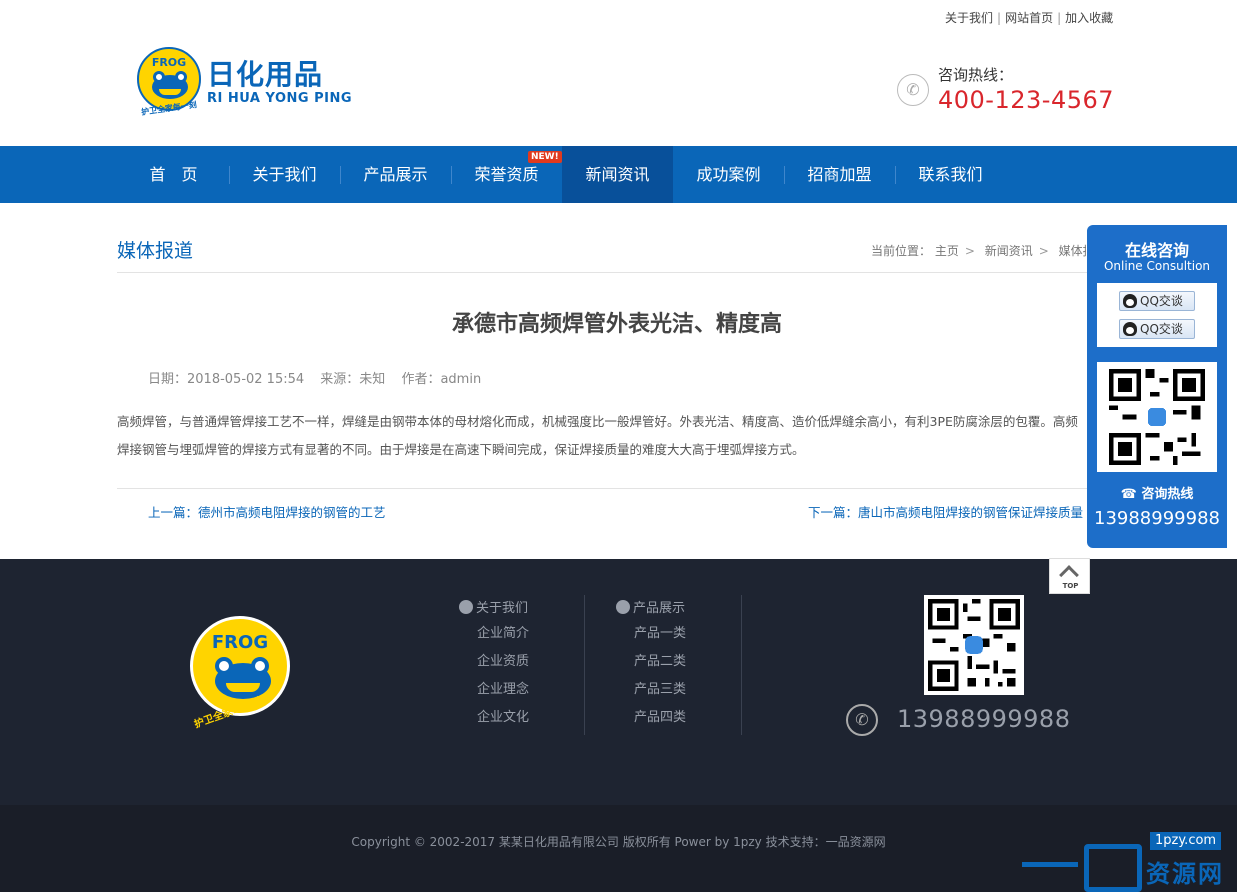 This screenshot has height=892, width=1237. I want to click on footer-qr-code, so click(974, 645).